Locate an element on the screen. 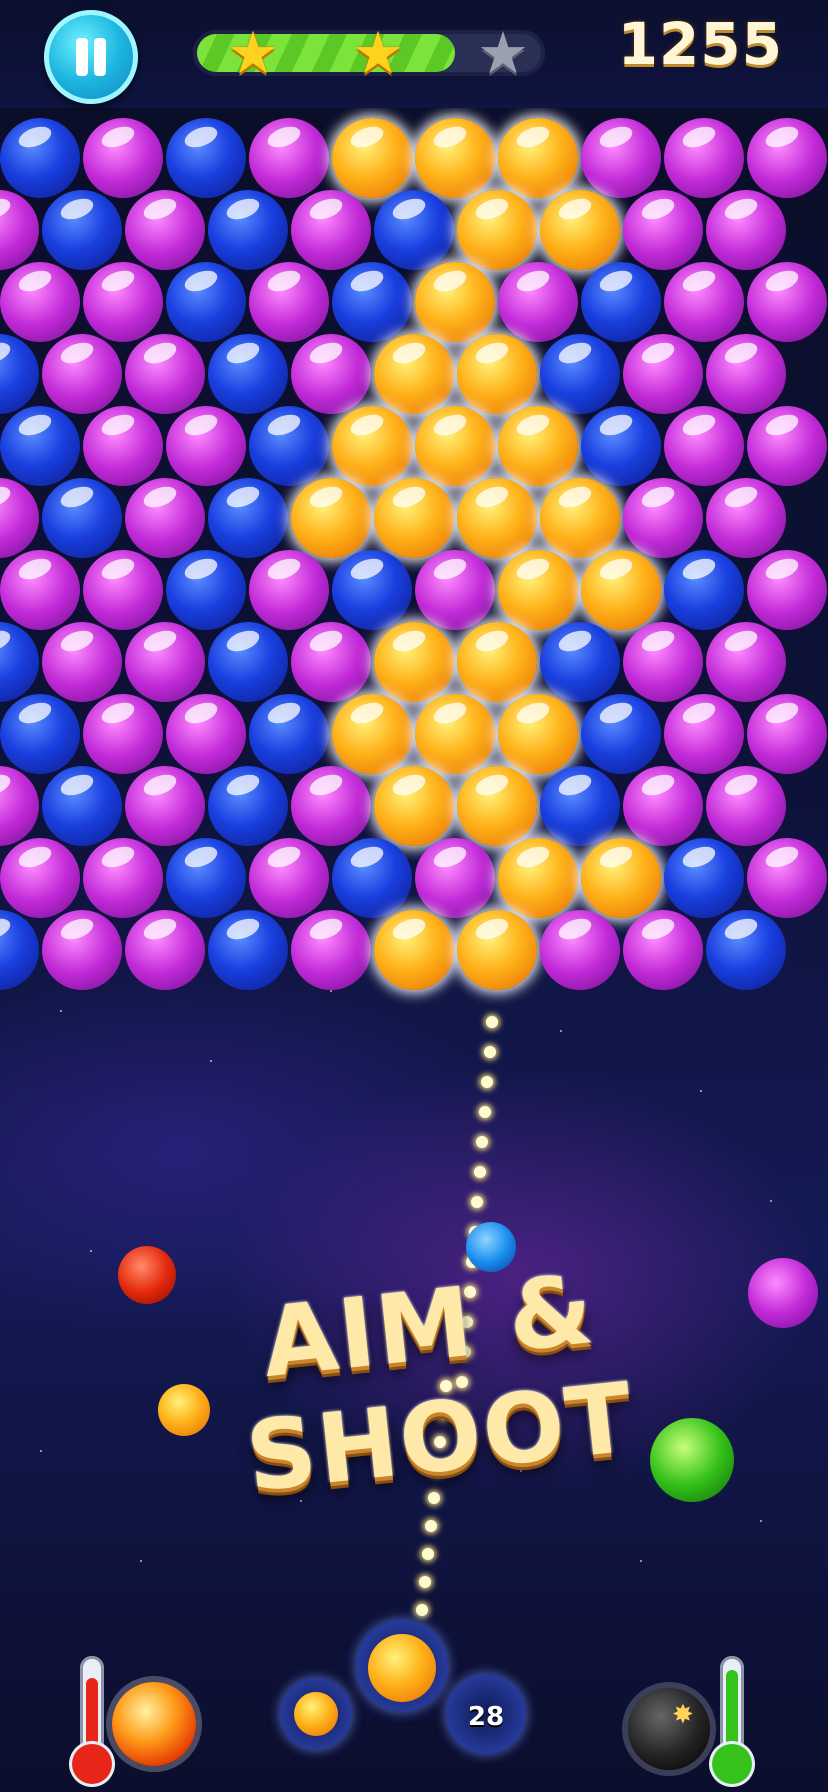  progress-star-1-icon: ★ is located at coordinates (253, 53).